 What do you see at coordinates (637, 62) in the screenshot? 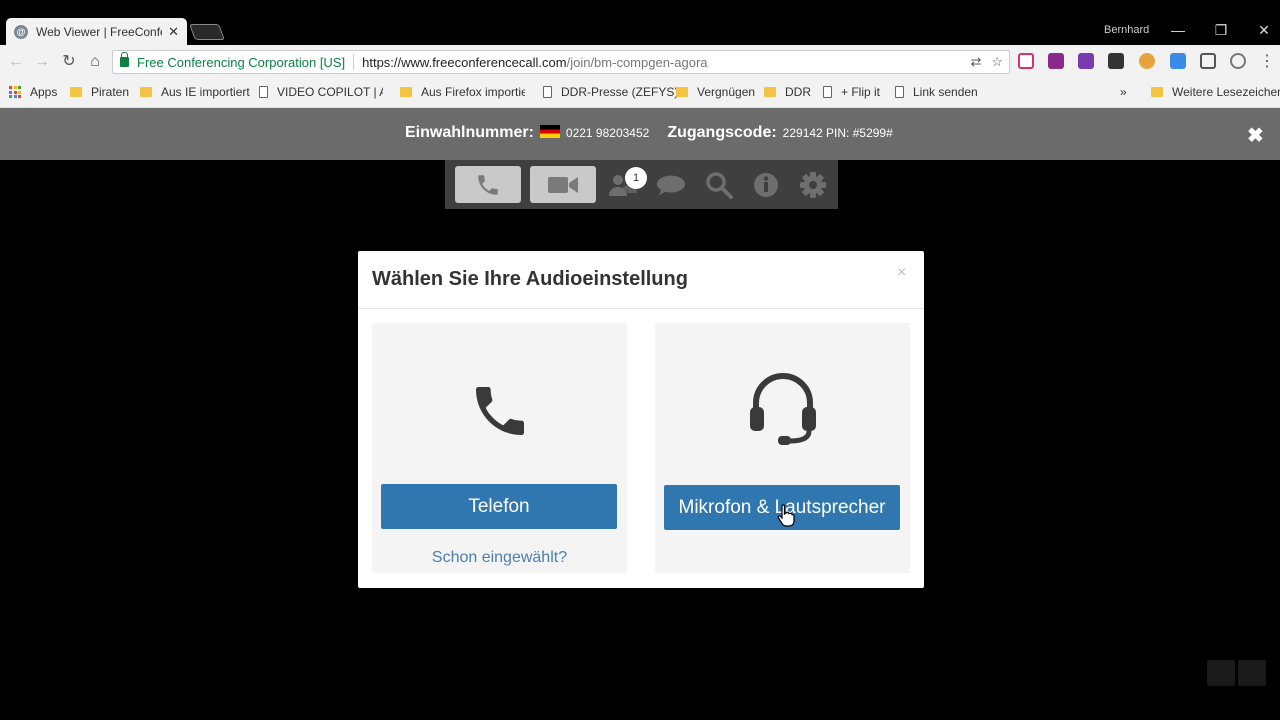
I see `url-path: /join/bm-compgen-agora` at bounding box center [637, 62].